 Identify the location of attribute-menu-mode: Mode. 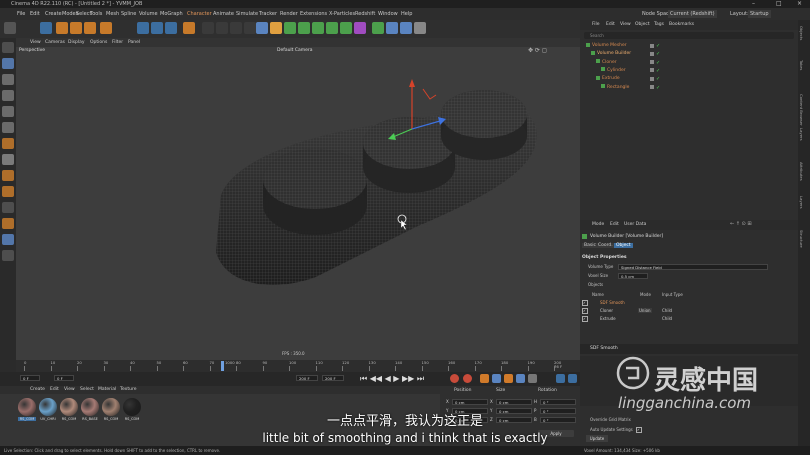
(598, 224).